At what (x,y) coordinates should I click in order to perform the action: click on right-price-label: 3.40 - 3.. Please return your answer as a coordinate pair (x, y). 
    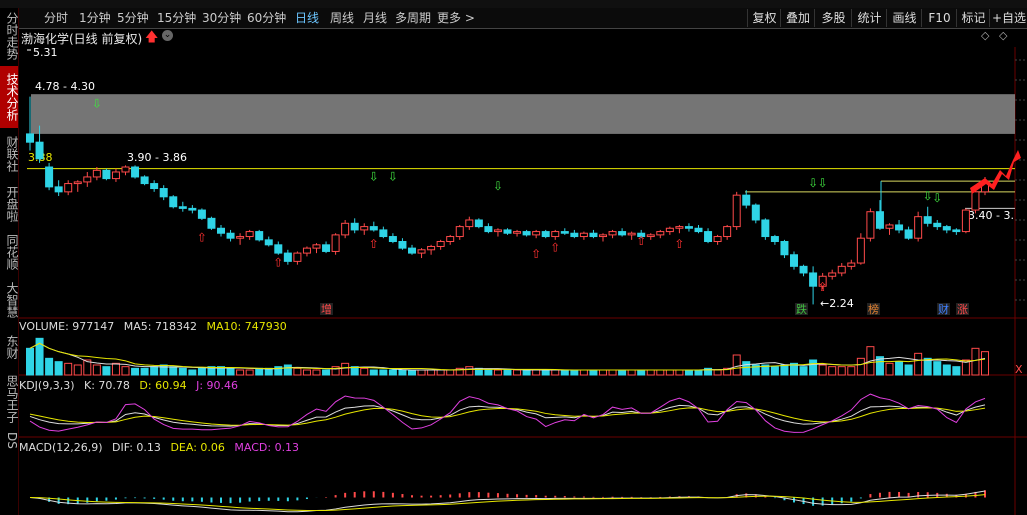
    Looking at the image, I should click on (991, 215).